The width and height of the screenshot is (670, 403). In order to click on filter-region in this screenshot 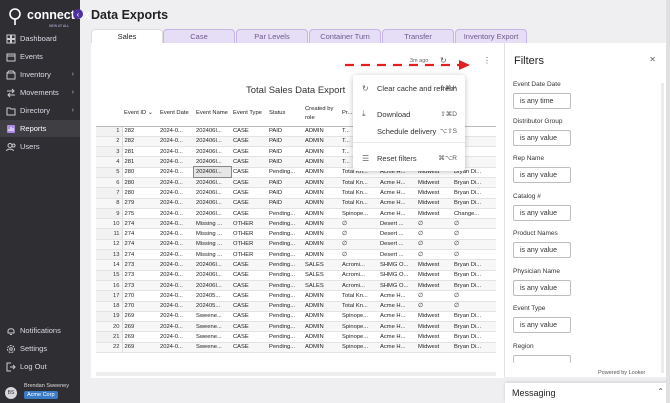, I will do `click(542, 359)`.